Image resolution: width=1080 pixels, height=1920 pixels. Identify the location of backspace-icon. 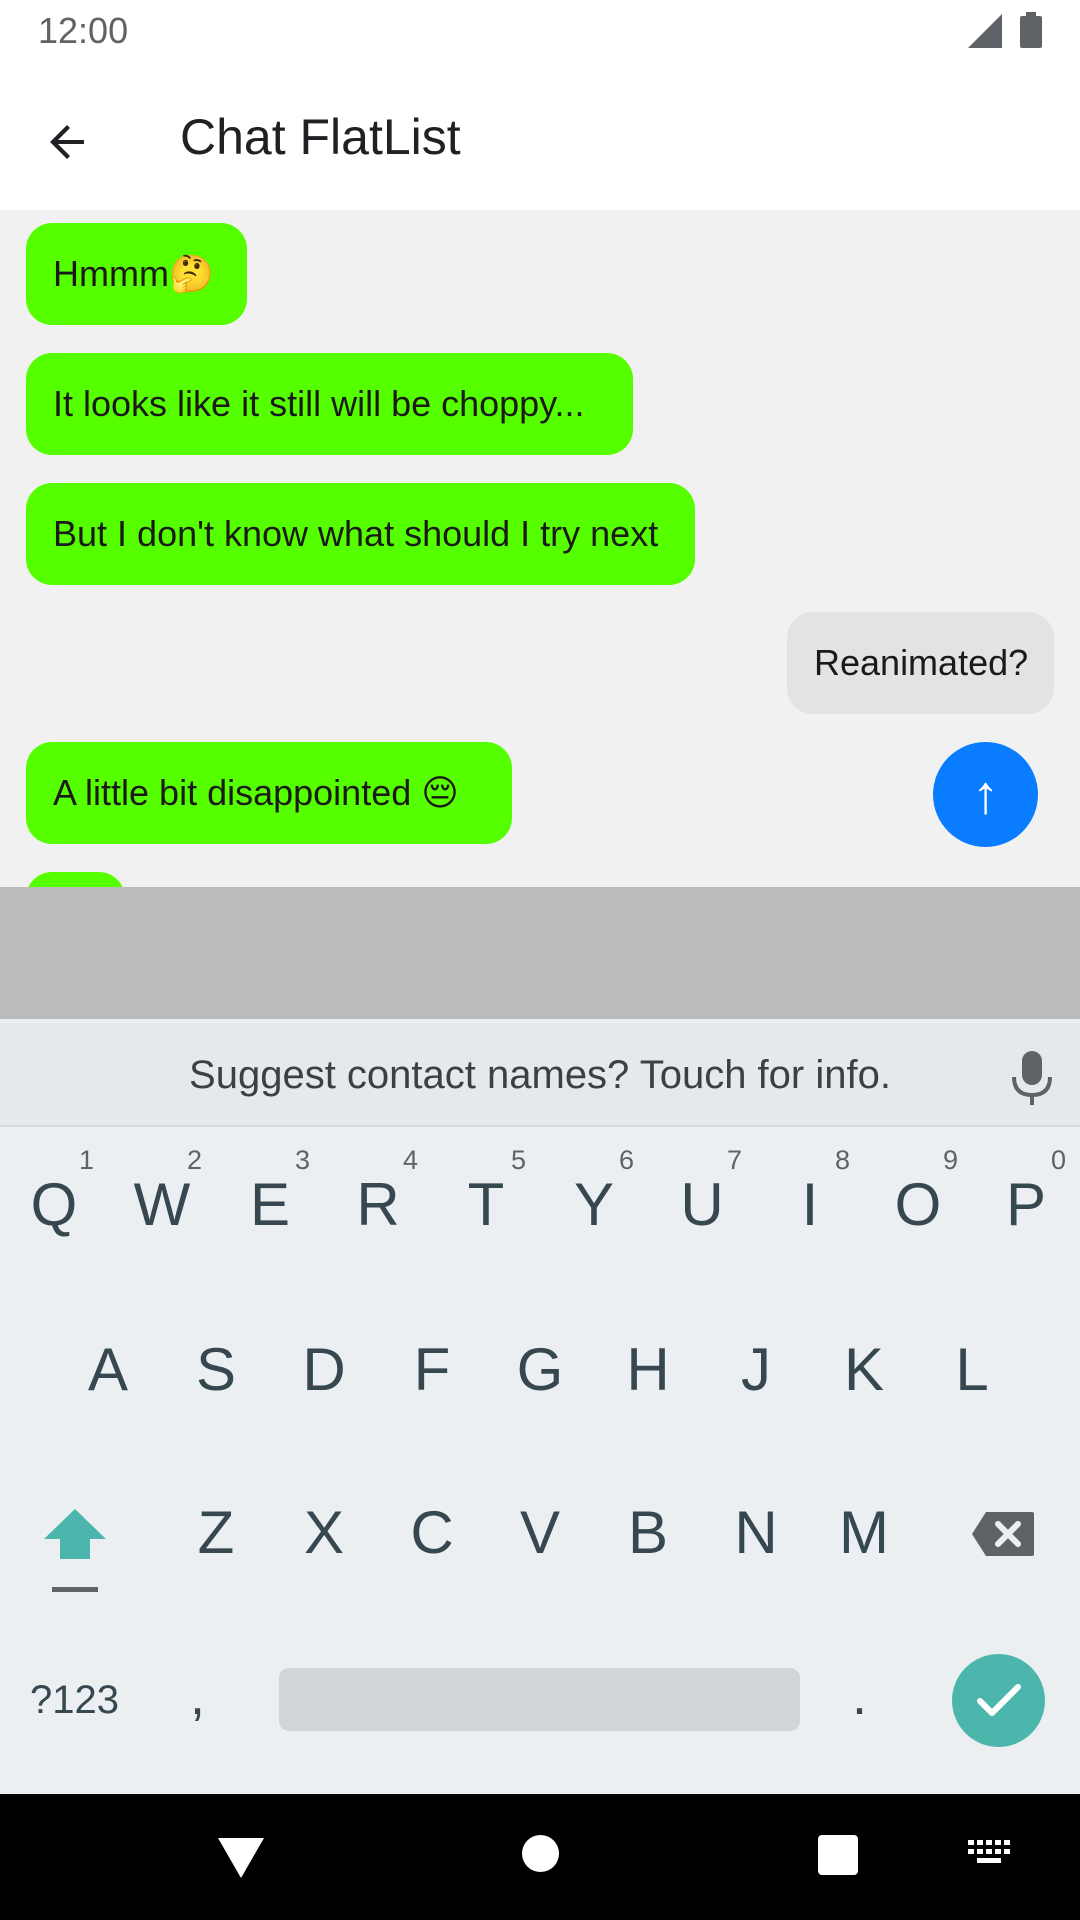
(1003, 1534).